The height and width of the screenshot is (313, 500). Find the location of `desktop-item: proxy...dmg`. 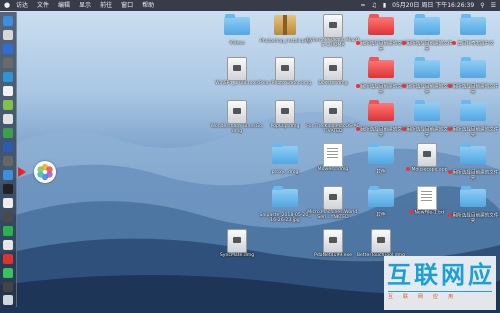

desktop-item: proxy...dmg is located at coordinates (285, 159).